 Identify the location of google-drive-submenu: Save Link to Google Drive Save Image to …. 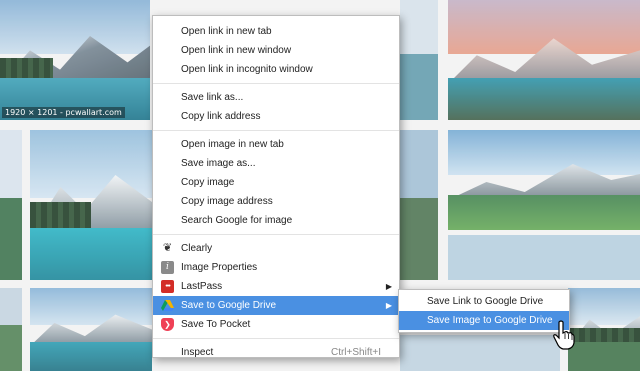
(484, 311).